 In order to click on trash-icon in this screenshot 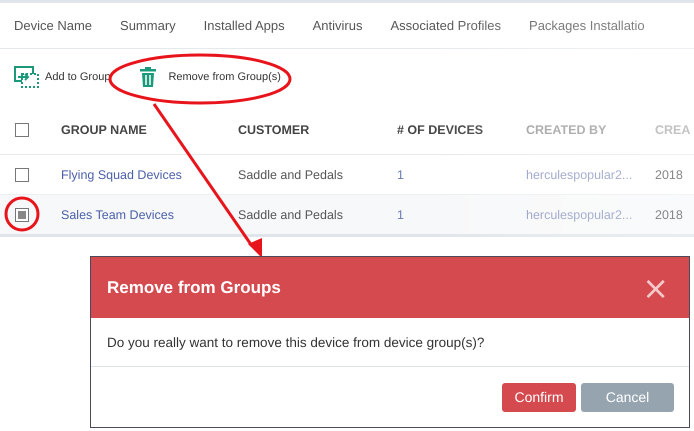, I will do `click(148, 76)`.